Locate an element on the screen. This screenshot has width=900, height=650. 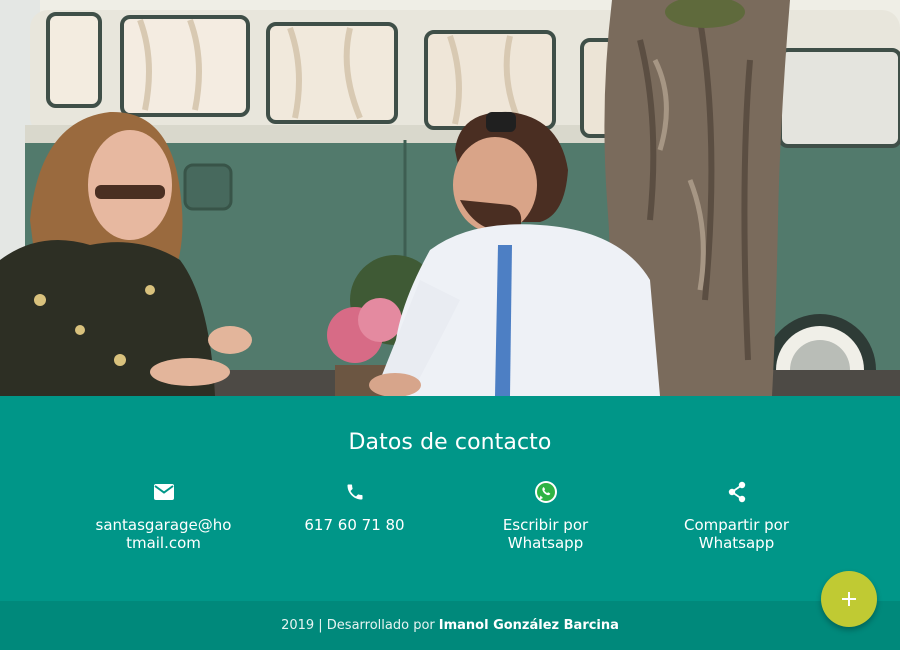
contact-share-link: Compartir por Whatsapp is located at coordinates (736, 516).